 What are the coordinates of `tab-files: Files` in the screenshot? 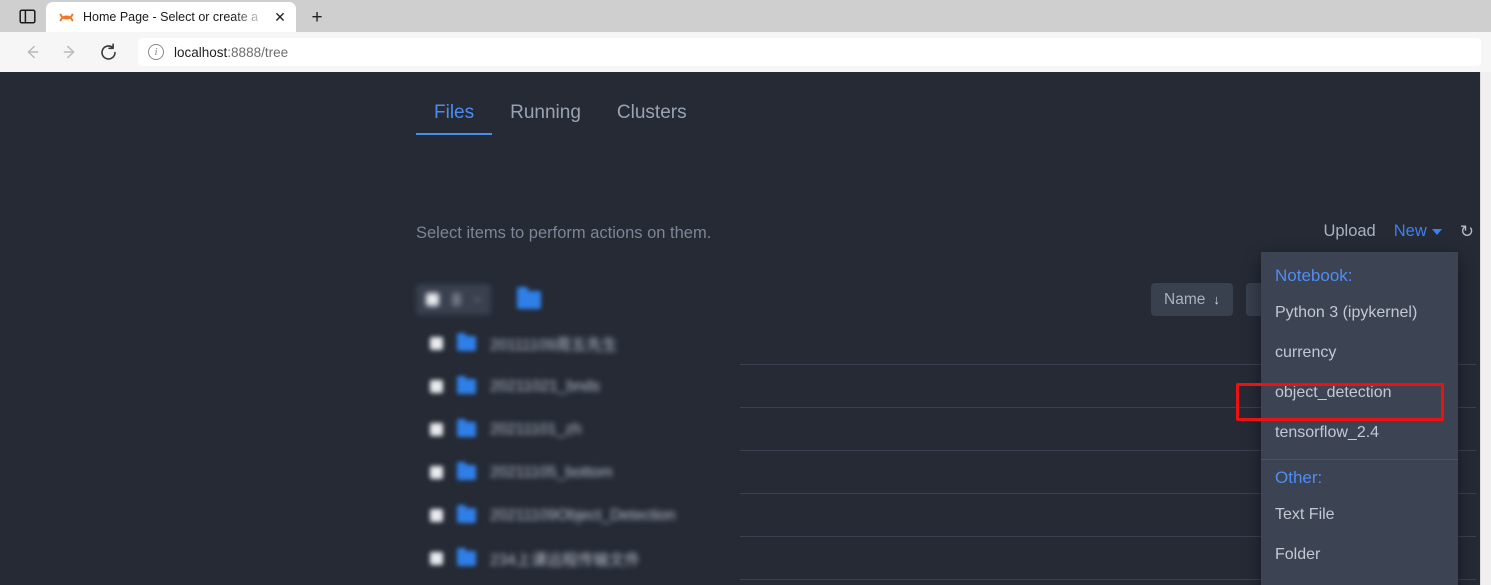 It's located at (454, 118).